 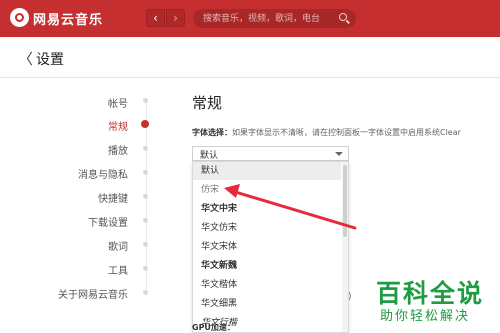 What do you see at coordinates (118, 102) in the screenshot?
I see `sidebar-item-account: 帐号` at bounding box center [118, 102].